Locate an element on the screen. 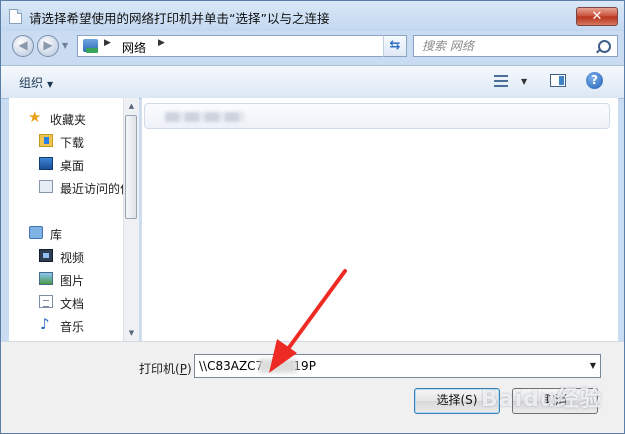  address-bar: ▶ 网络 ▶ ▼ is located at coordinates (242, 46).